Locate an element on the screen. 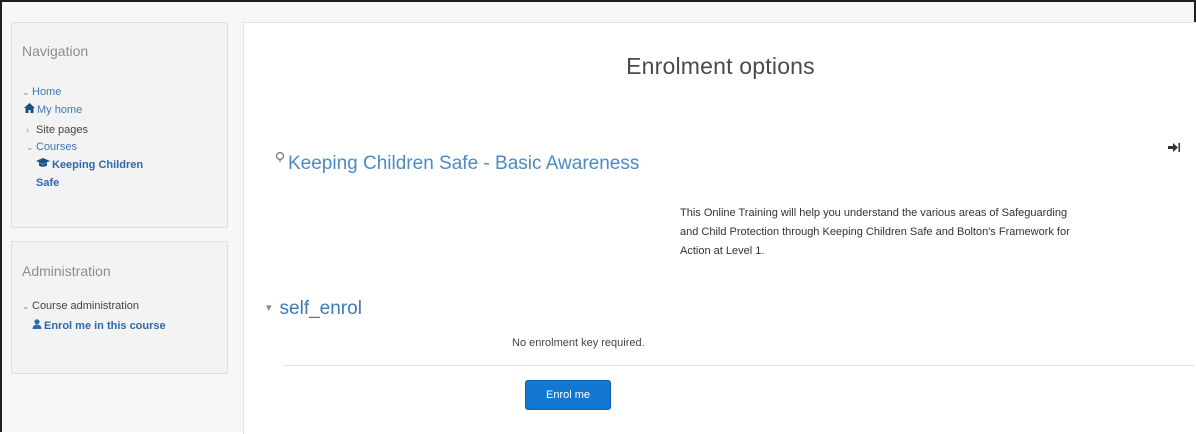 The height and width of the screenshot is (434, 1196). admin-enrol-label: Enrol me in this course is located at coordinates (105, 326).